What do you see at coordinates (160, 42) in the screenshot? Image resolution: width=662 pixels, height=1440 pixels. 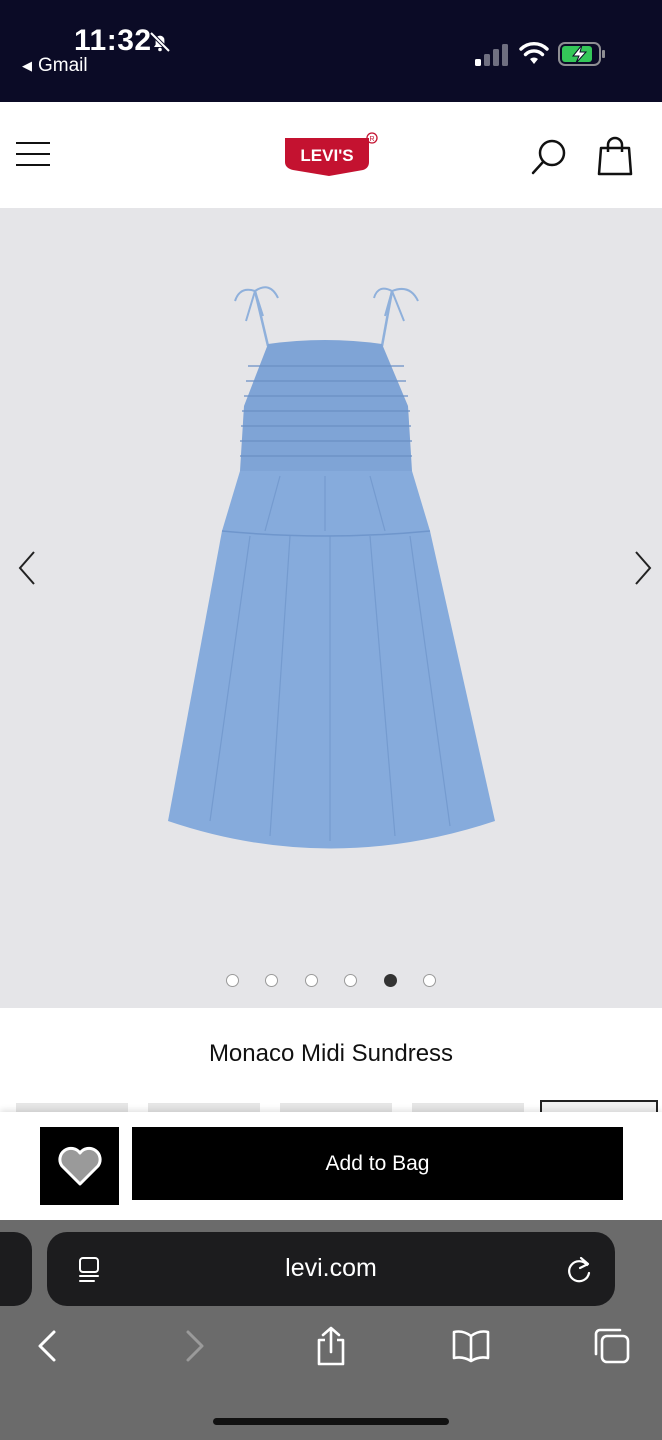 I see `bell-slash-icon` at bounding box center [160, 42].